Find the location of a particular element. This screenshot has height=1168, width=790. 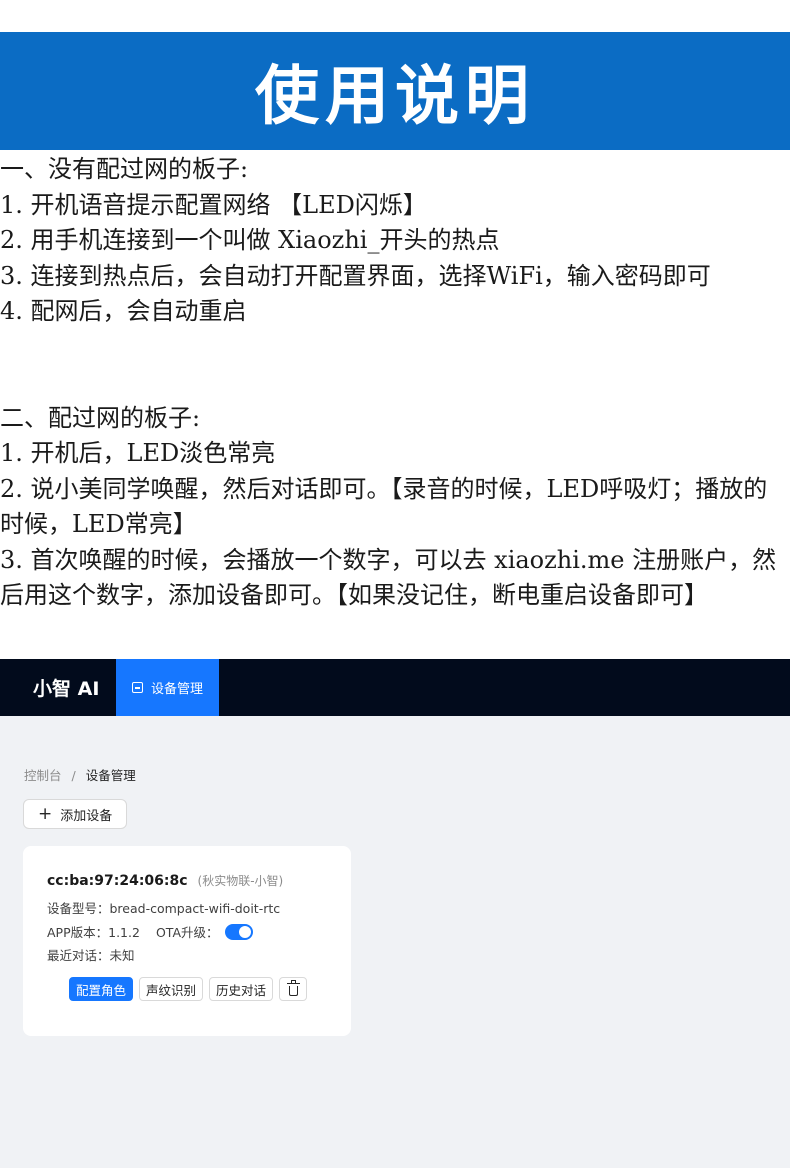

device-icon is located at coordinates (137, 687).